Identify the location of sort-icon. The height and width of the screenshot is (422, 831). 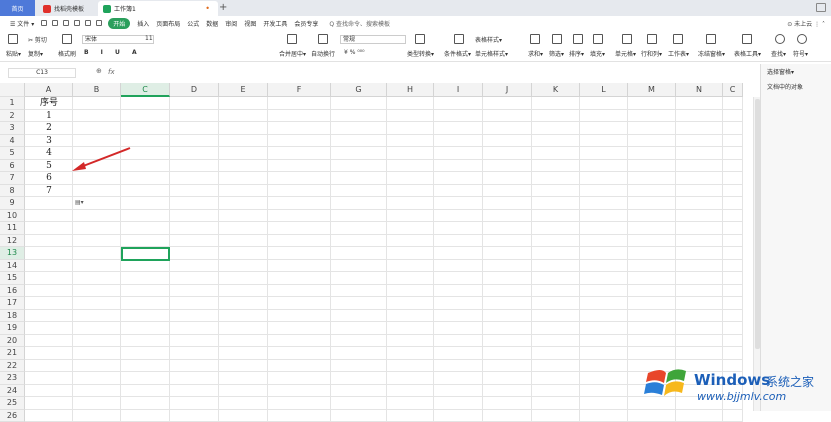
(578, 39).